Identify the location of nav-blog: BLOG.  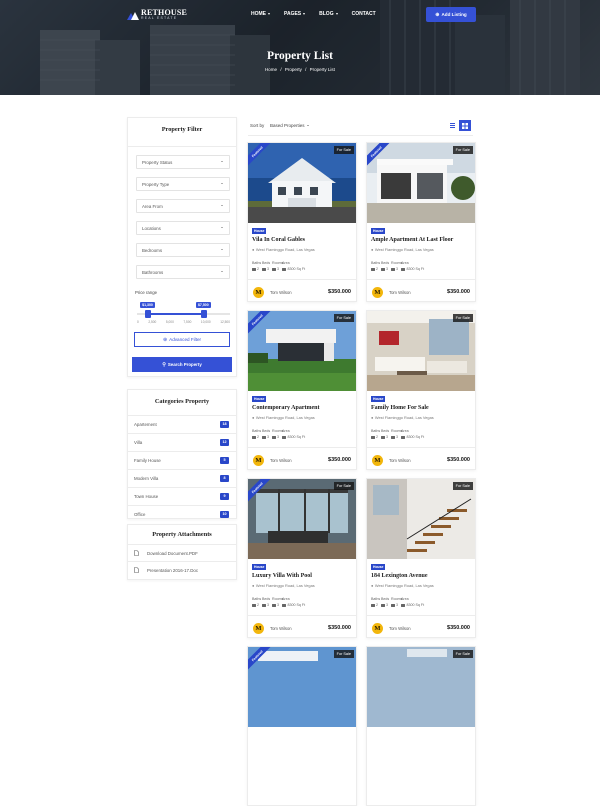
(328, 14).